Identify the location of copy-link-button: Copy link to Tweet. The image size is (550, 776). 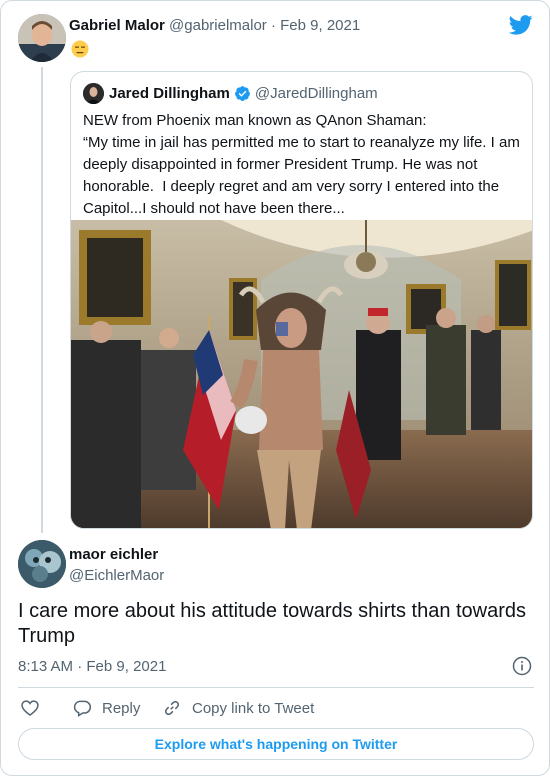
(238, 708).